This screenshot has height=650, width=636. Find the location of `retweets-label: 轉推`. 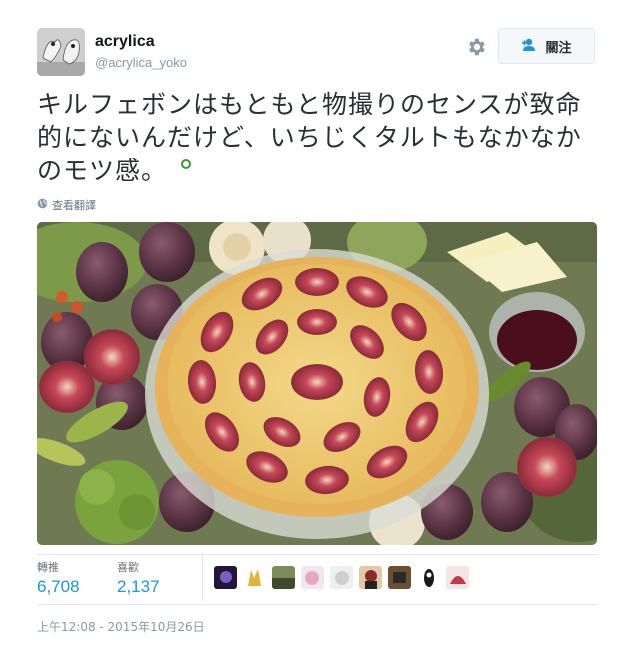

retweets-label: 轉推 is located at coordinates (48, 567).